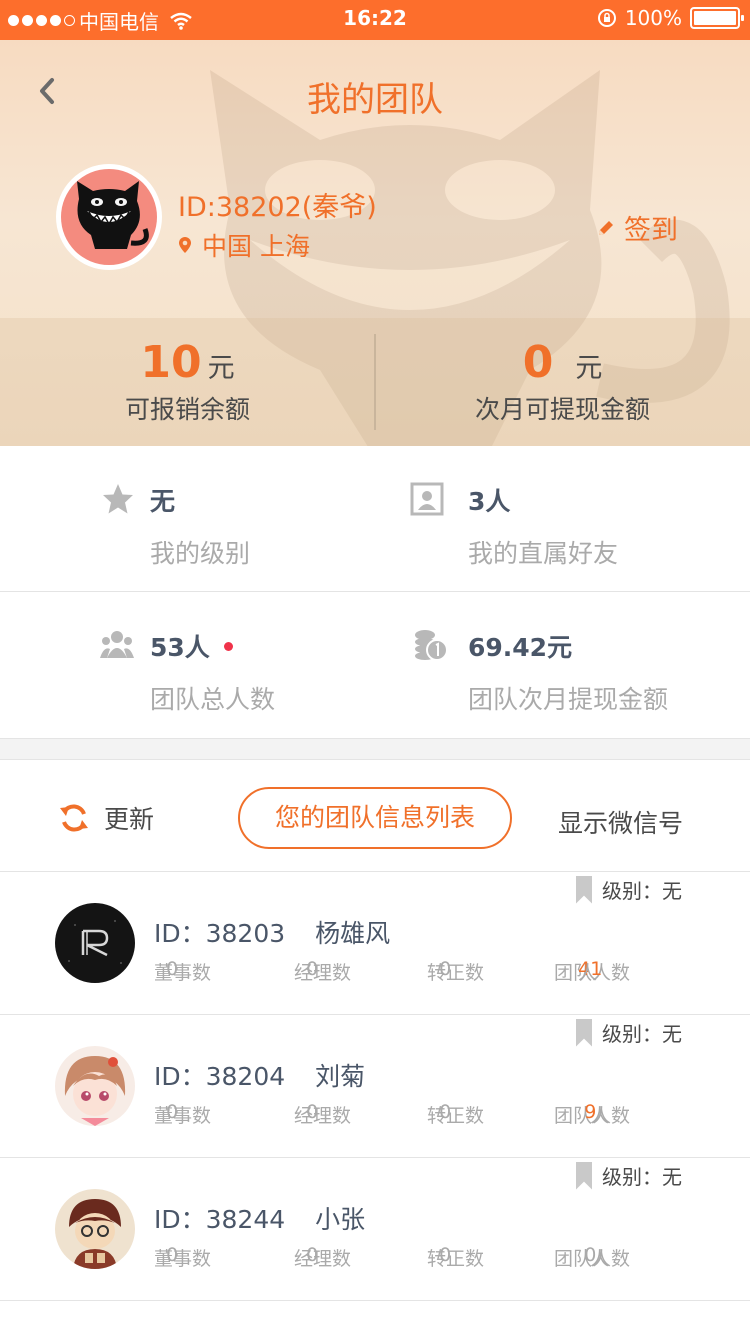 The image size is (750, 1334). What do you see at coordinates (620, 822) in the screenshot?
I see `show-wechat-button: 显示微信号` at bounding box center [620, 822].